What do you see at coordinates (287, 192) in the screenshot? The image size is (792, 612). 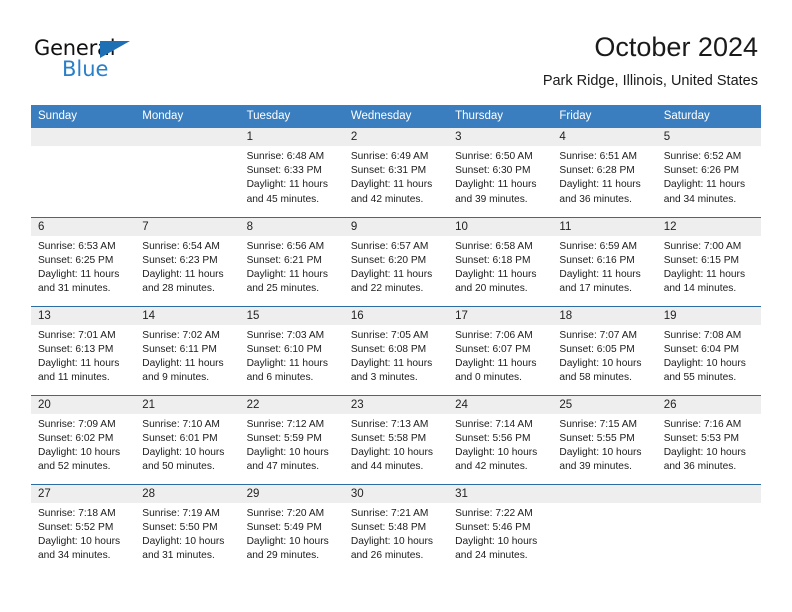 I see `daylight-text: Daylight: 11 hours and 45 minutes.` at bounding box center [287, 192].